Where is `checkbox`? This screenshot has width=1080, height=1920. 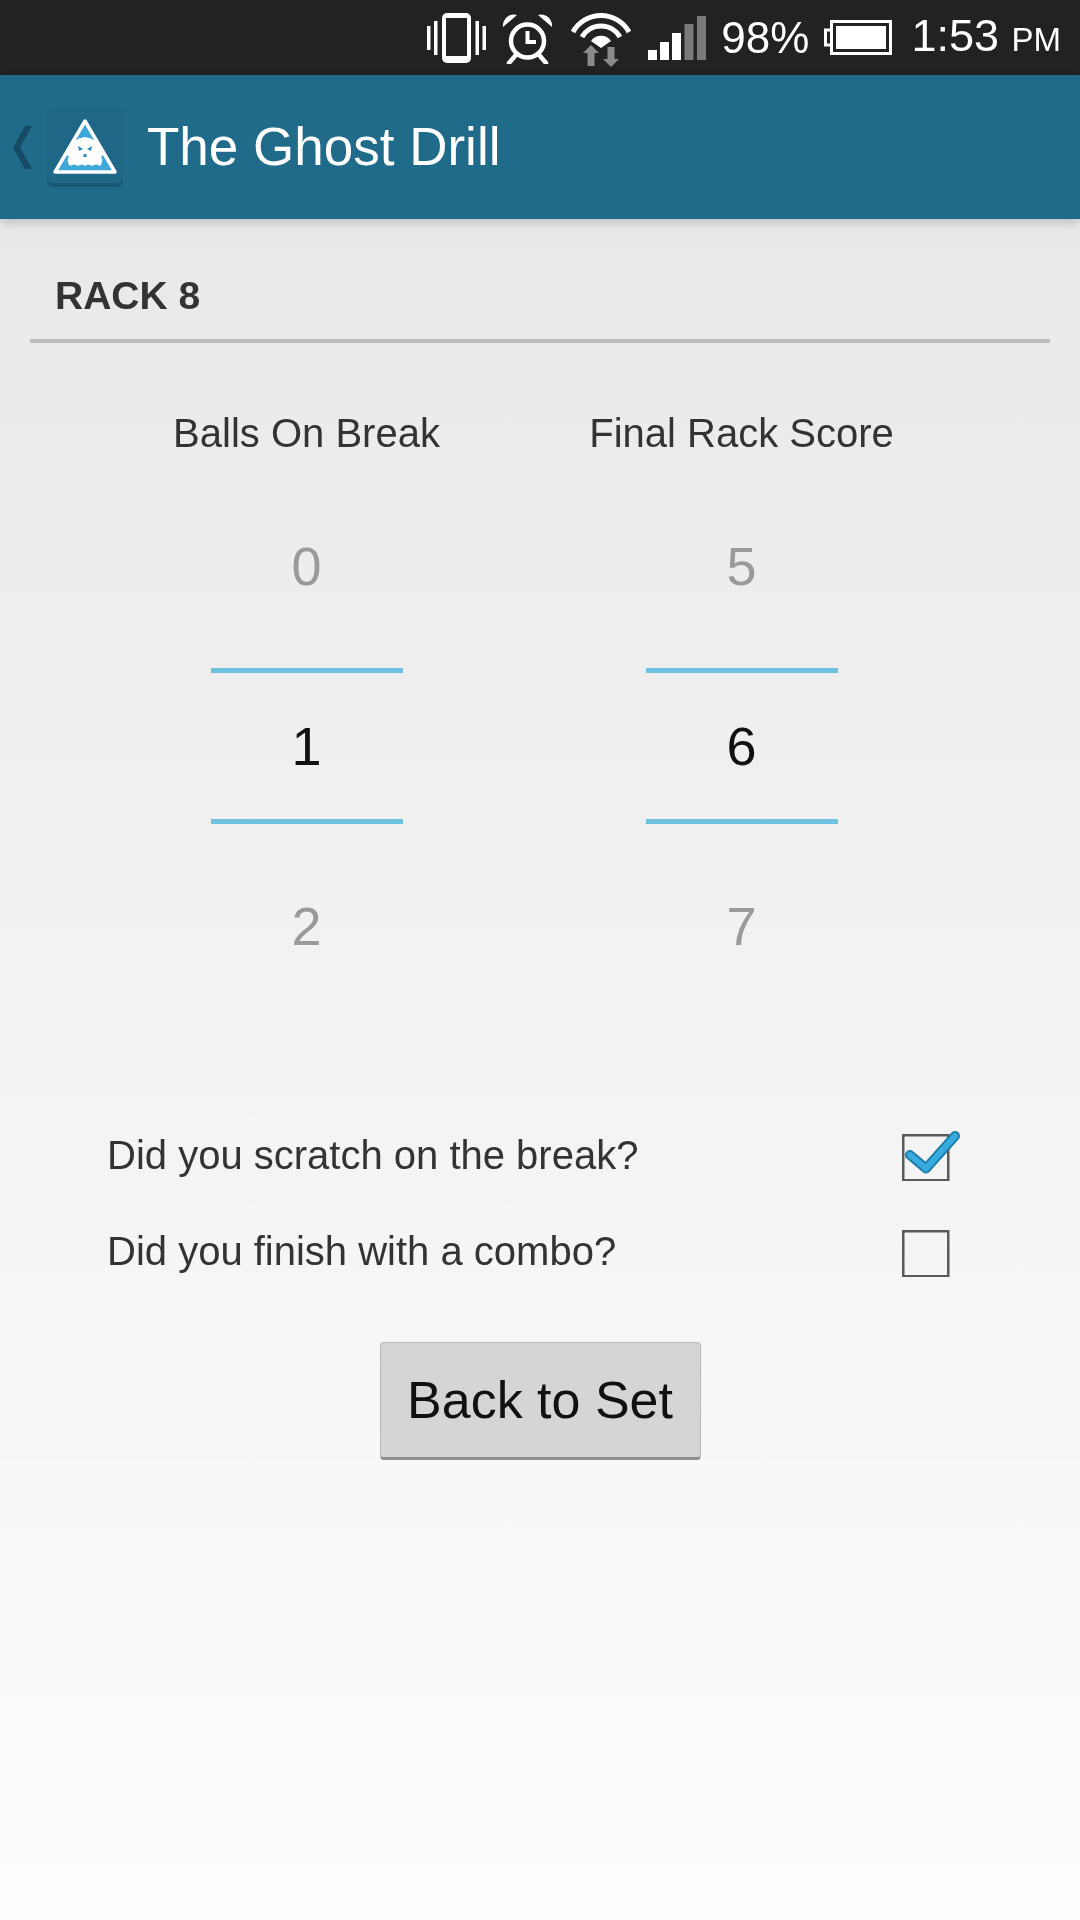
checkbox is located at coordinates (931, 1155).